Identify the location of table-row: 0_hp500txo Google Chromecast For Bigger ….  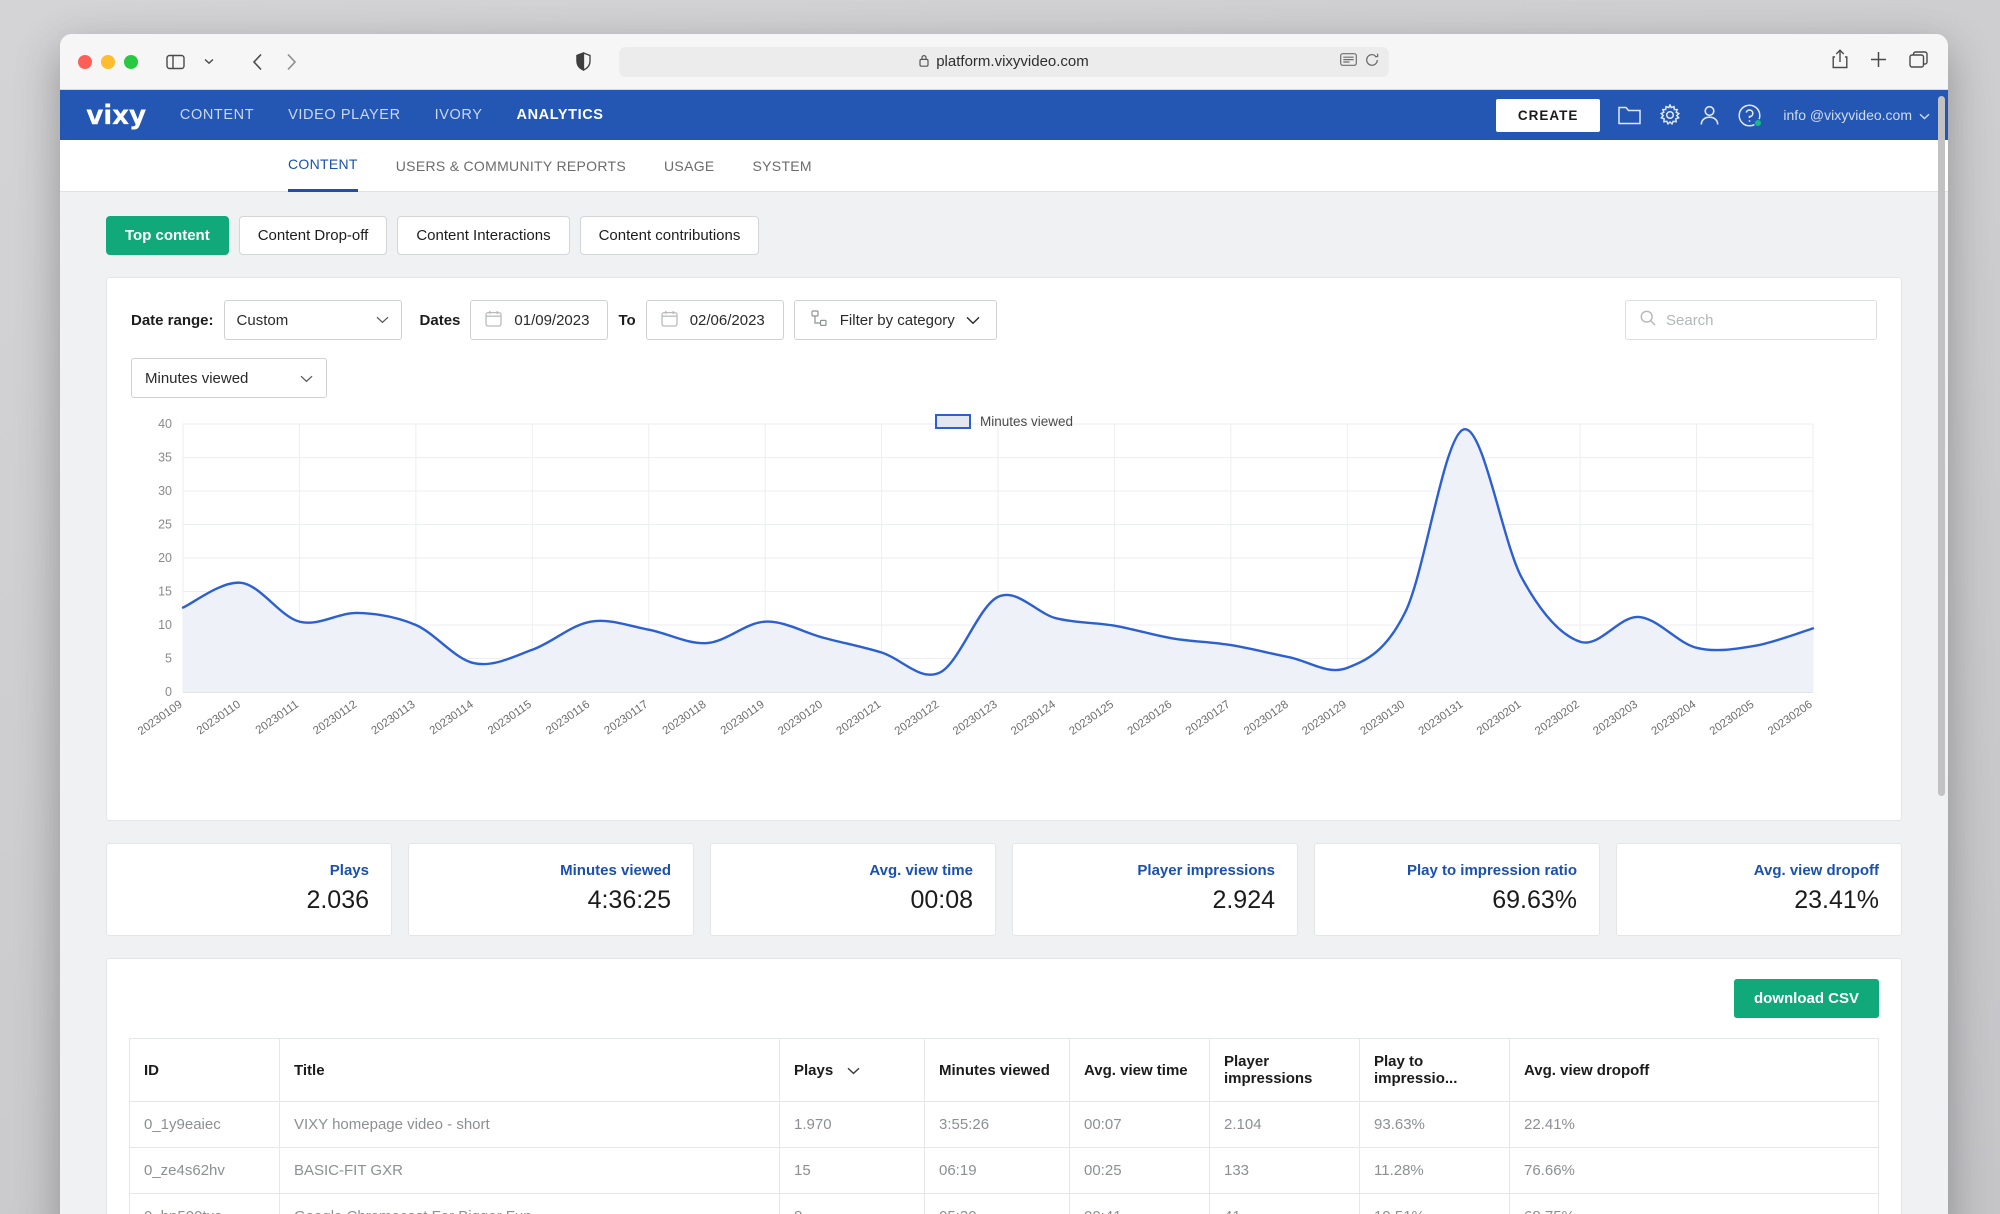
(1004, 1203).